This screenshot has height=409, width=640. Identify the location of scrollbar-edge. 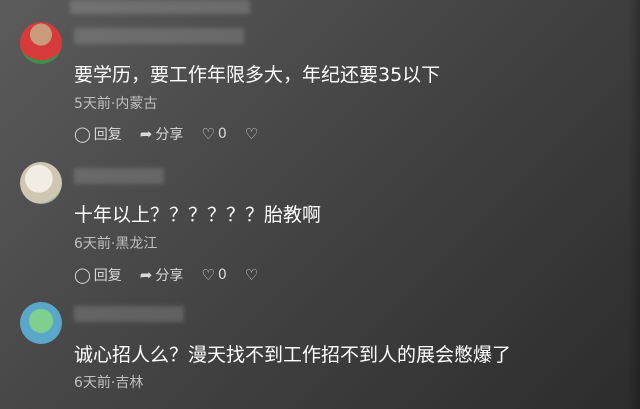
(634, 204).